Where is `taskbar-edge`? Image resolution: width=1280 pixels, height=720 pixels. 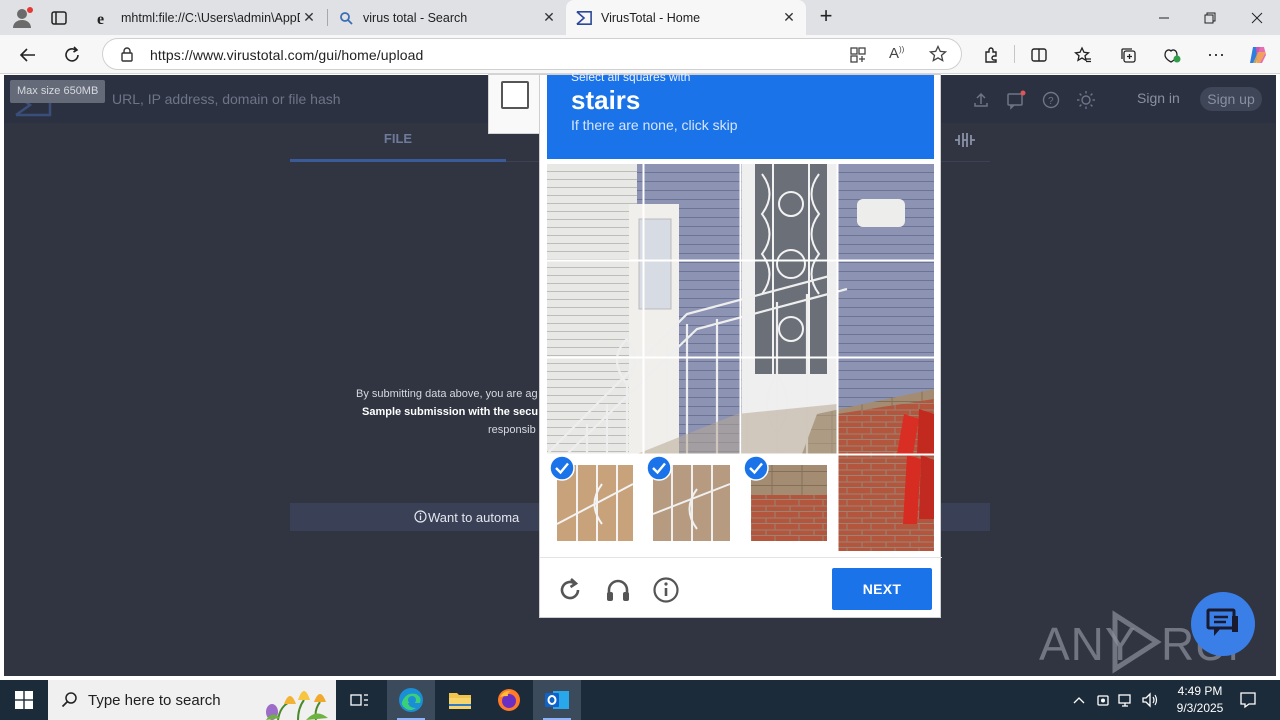 taskbar-edge is located at coordinates (411, 700).